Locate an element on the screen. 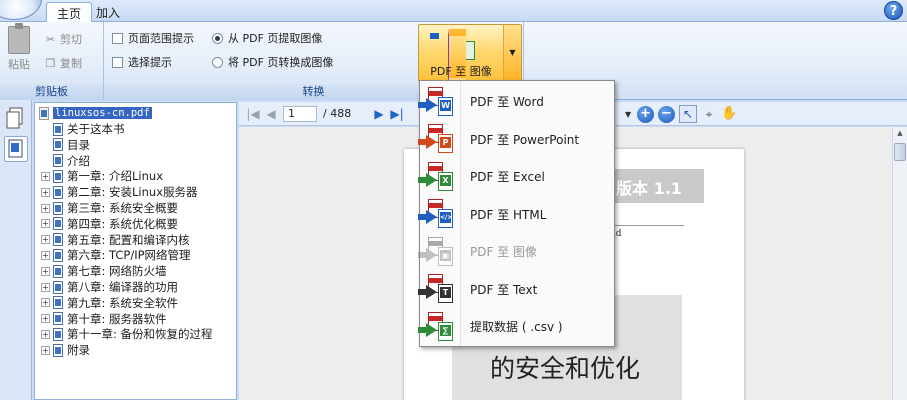  previous-page-icon: ◀ is located at coordinates (271, 114).